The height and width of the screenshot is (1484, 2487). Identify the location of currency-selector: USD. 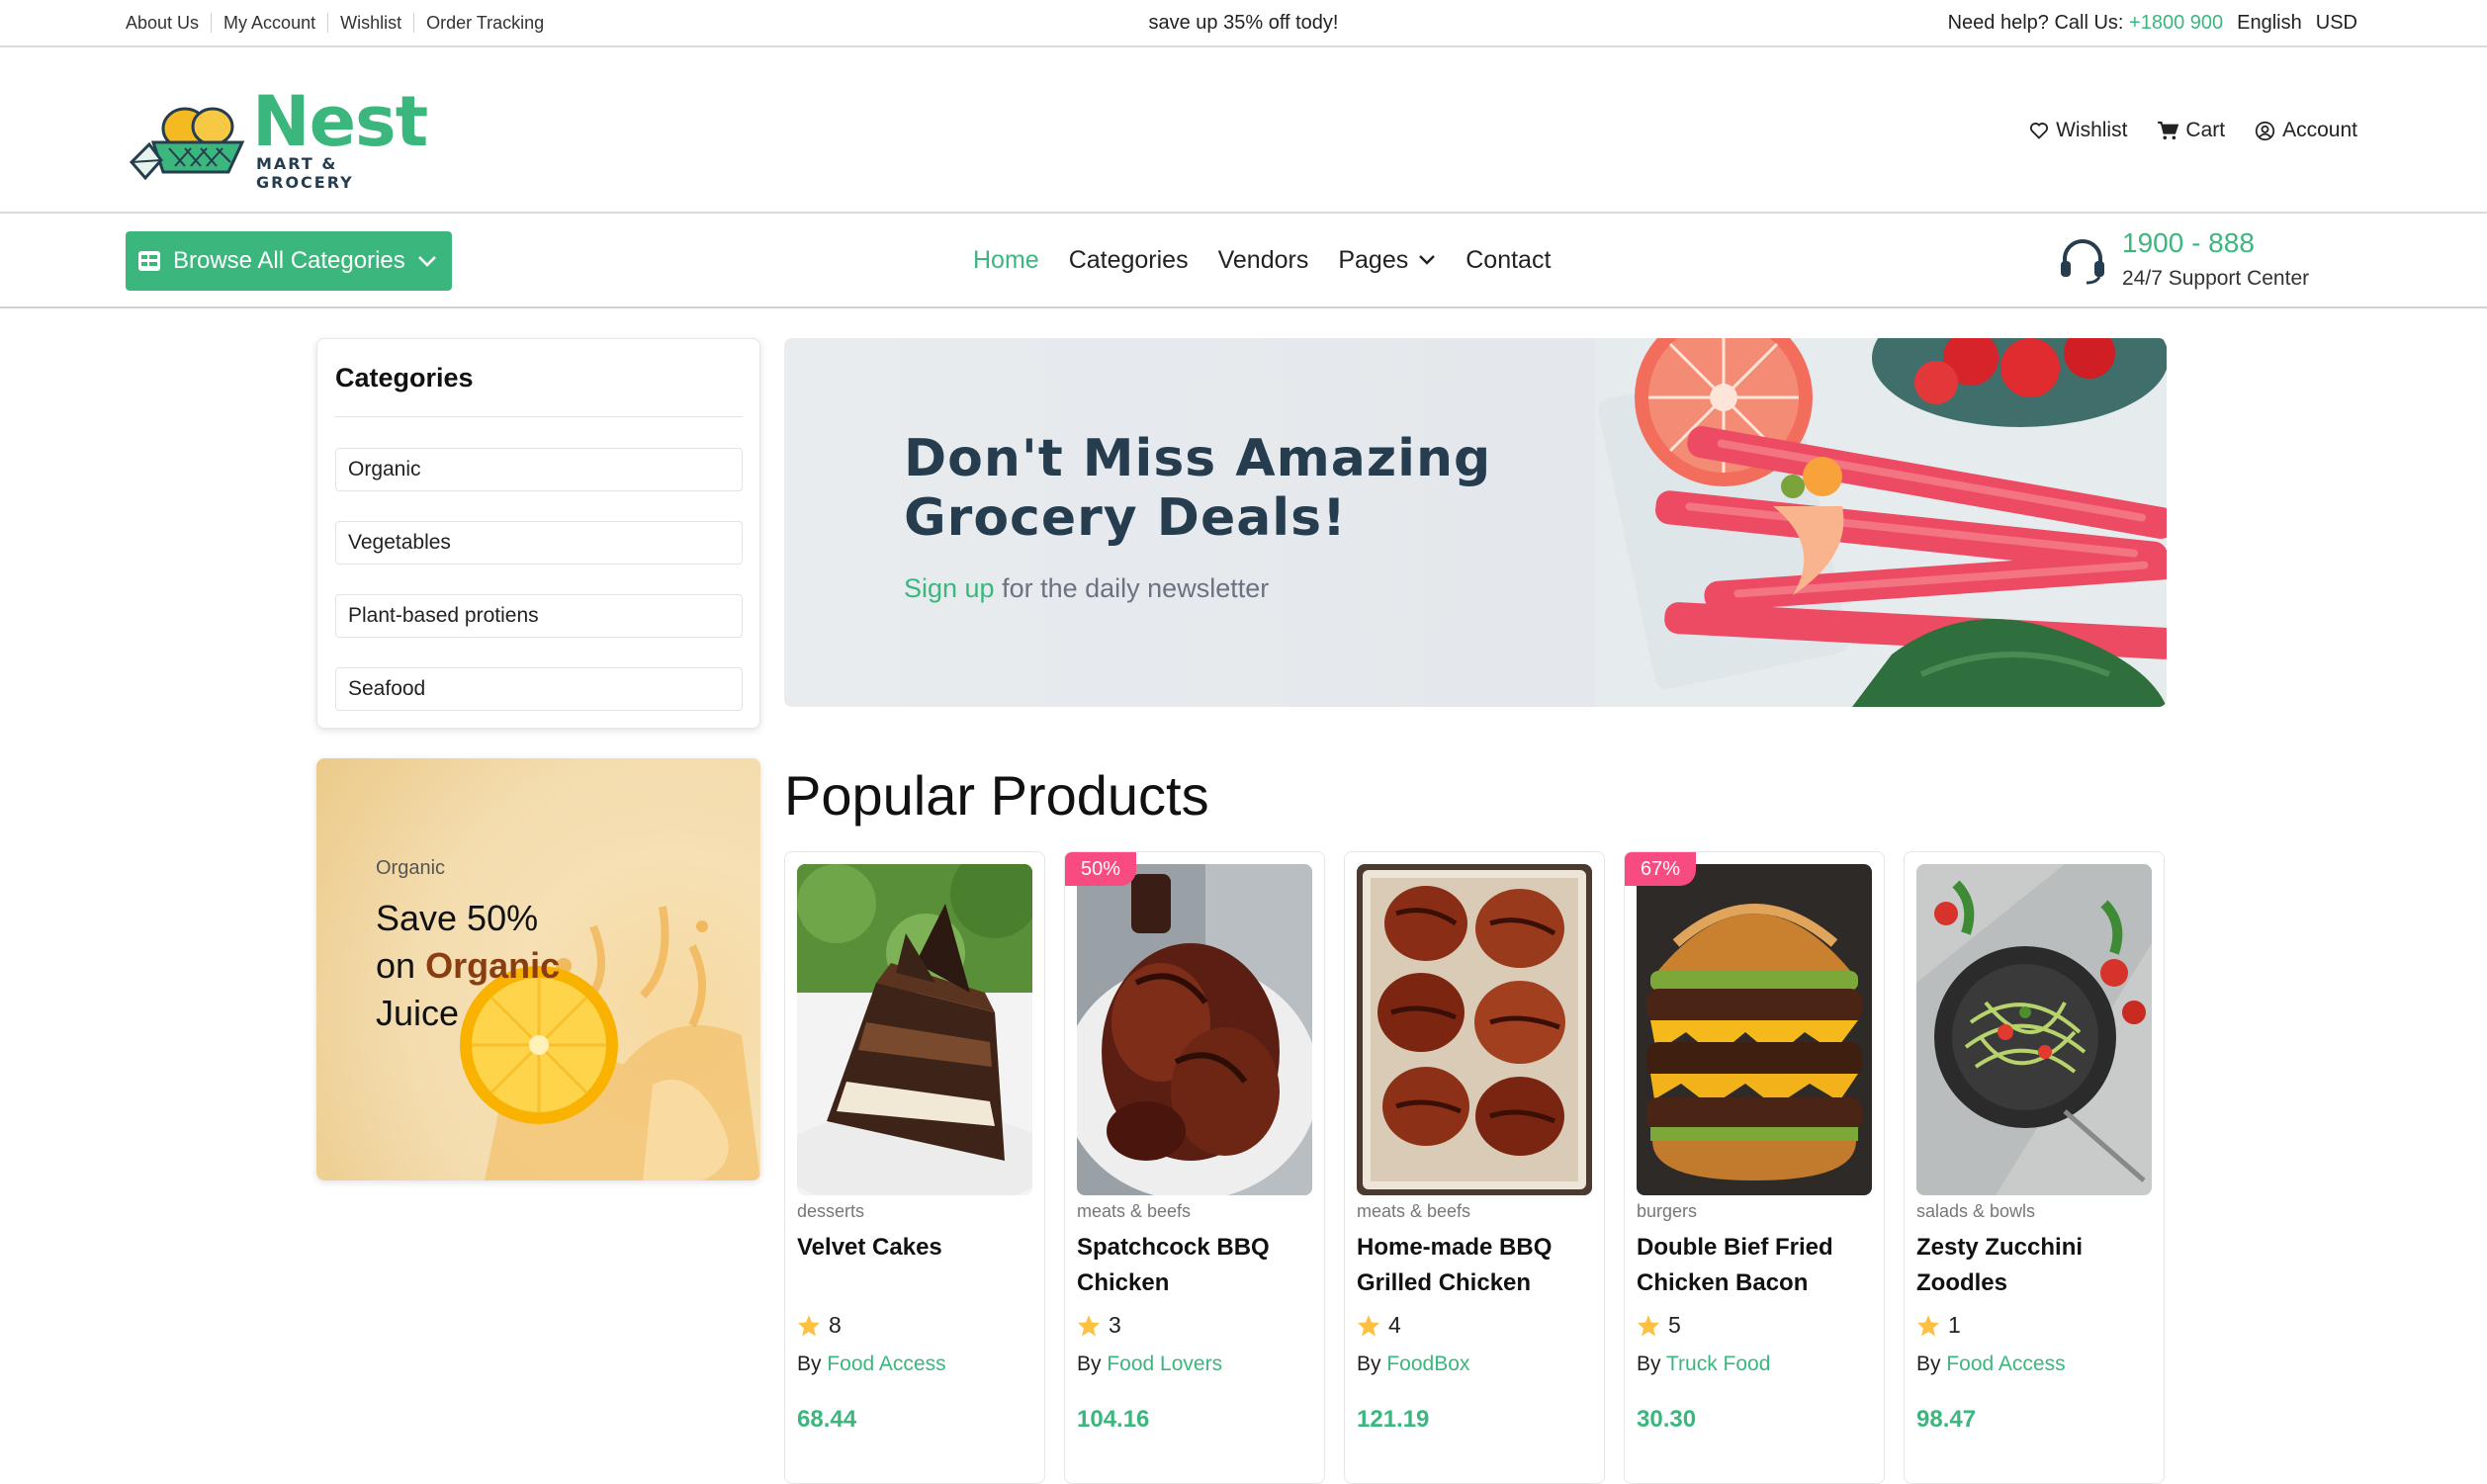
(2336, 23).